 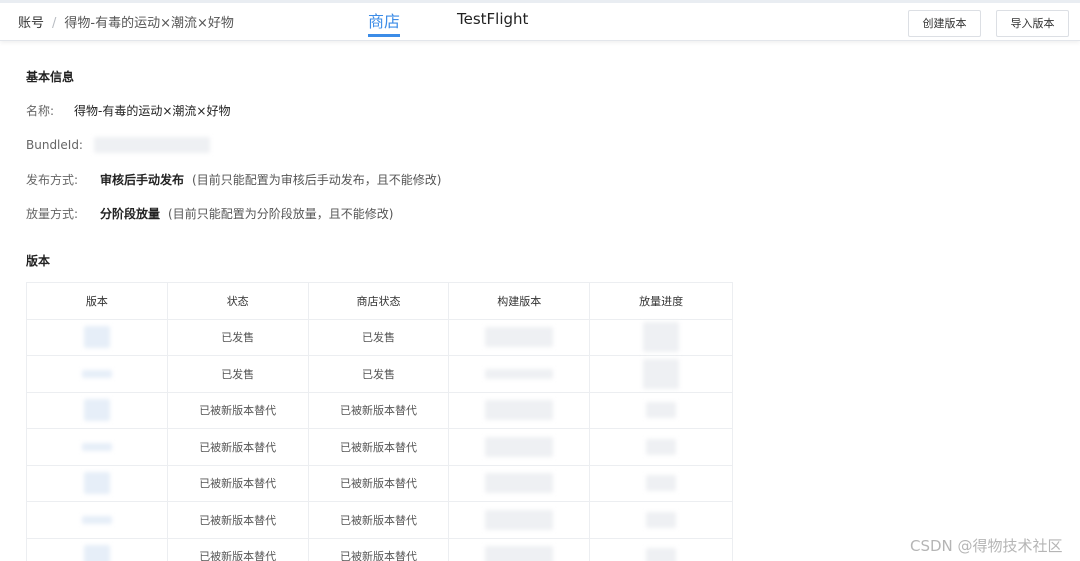 I want to click on release-value: 审核后手动发布, so click(x=142, y=180).